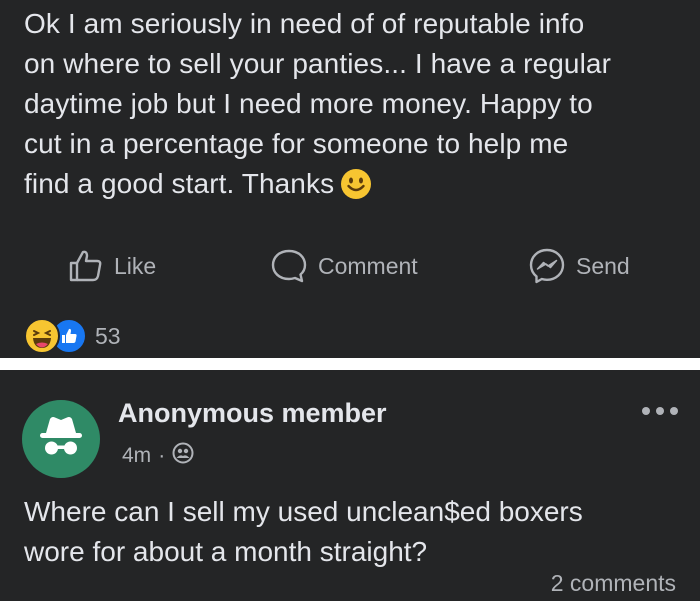  I want to click on comments-count-link: 2 comments, so click(613, 583).